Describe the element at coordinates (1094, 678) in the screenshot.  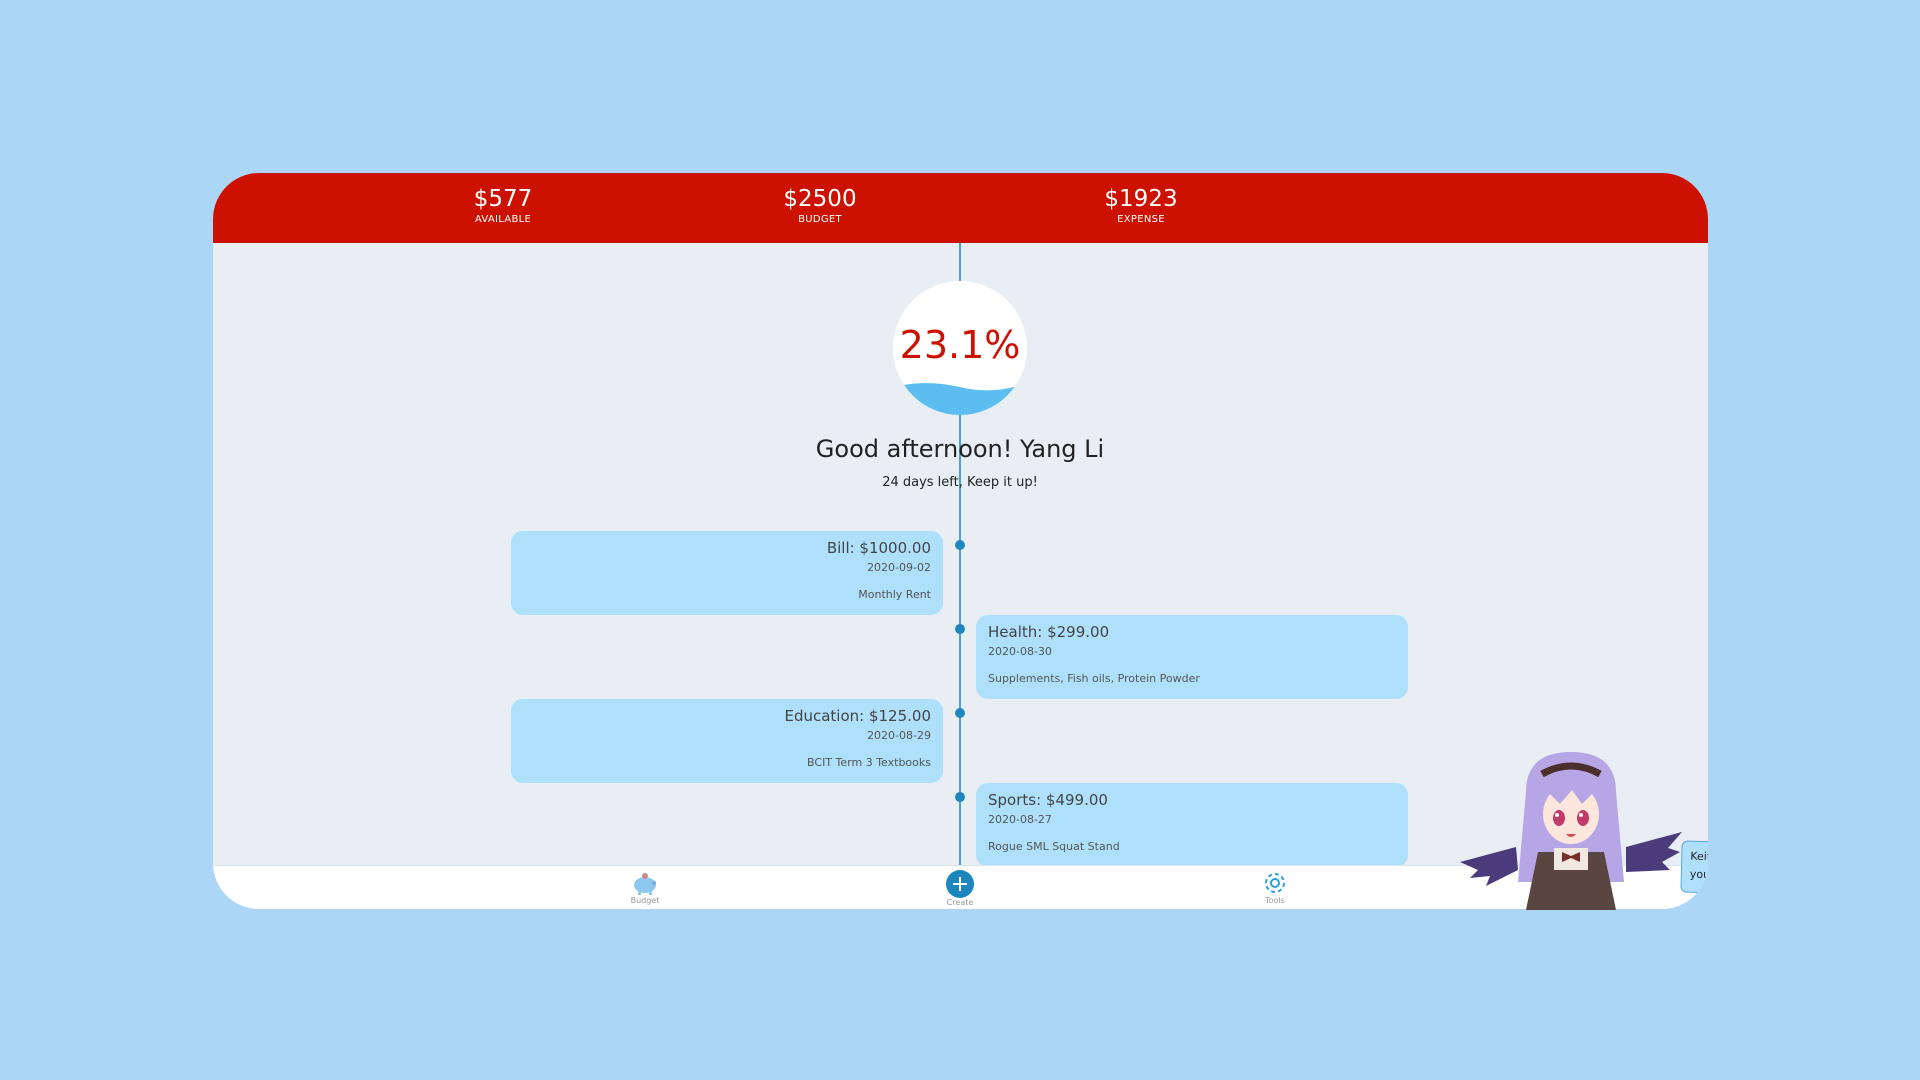
I see `entry-note: Supplements, Fish oils, Protein Powder` at that location.